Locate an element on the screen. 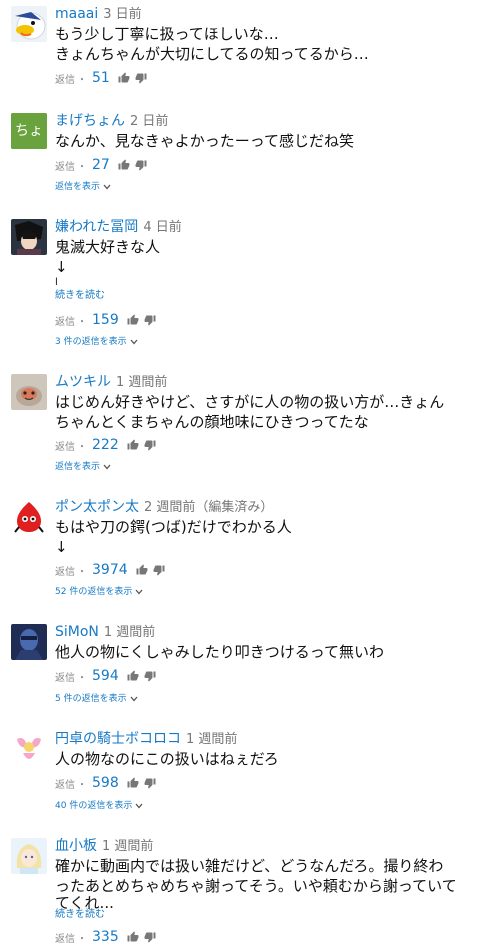  comment-actions: 返信 ・ 598 is located at coordinates (105, 783).